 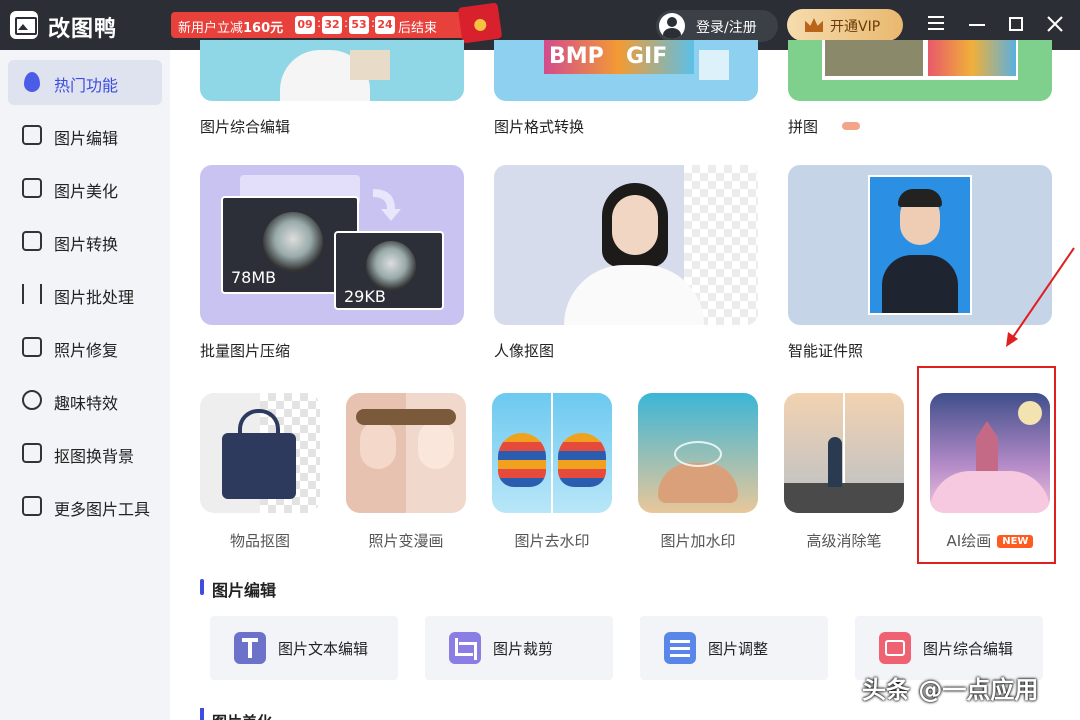 What do you see at coordinates (86, 403) in the screenshot?
I see `sidebar-item-label: 趣味特效` at bounding box center [86, 403].